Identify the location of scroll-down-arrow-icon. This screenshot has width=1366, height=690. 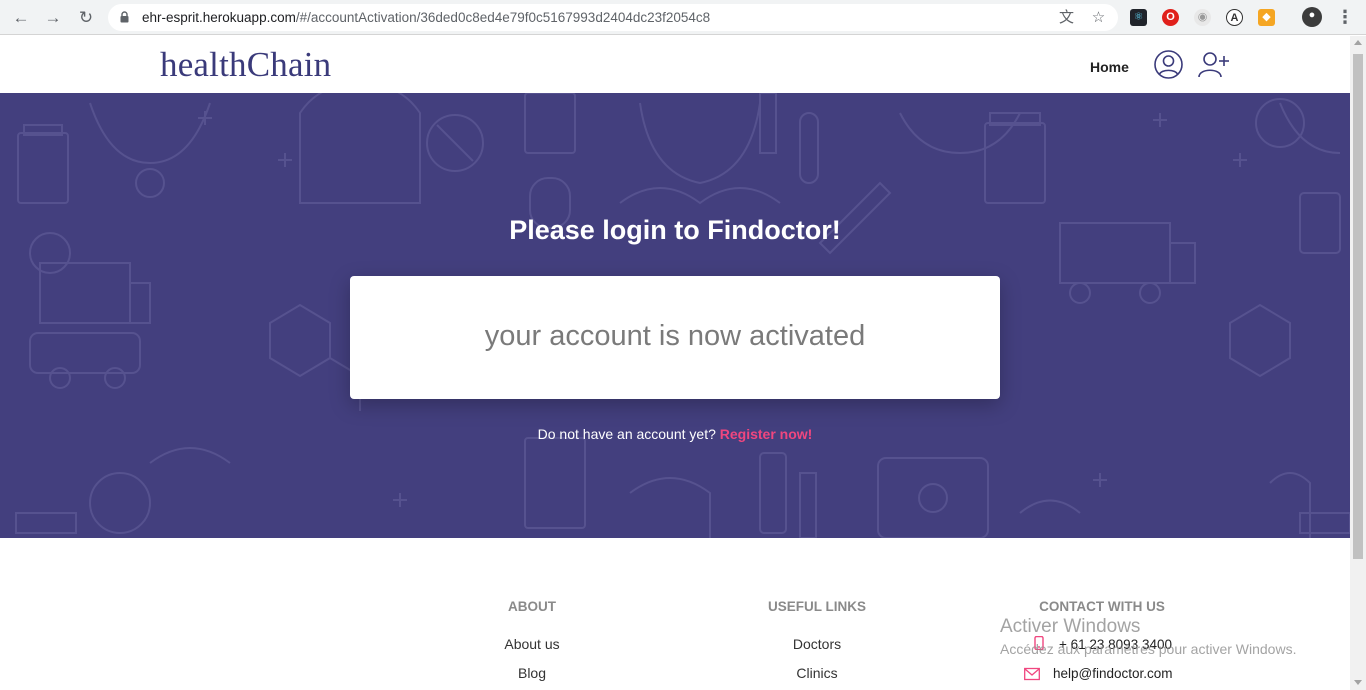
(1358, 682).